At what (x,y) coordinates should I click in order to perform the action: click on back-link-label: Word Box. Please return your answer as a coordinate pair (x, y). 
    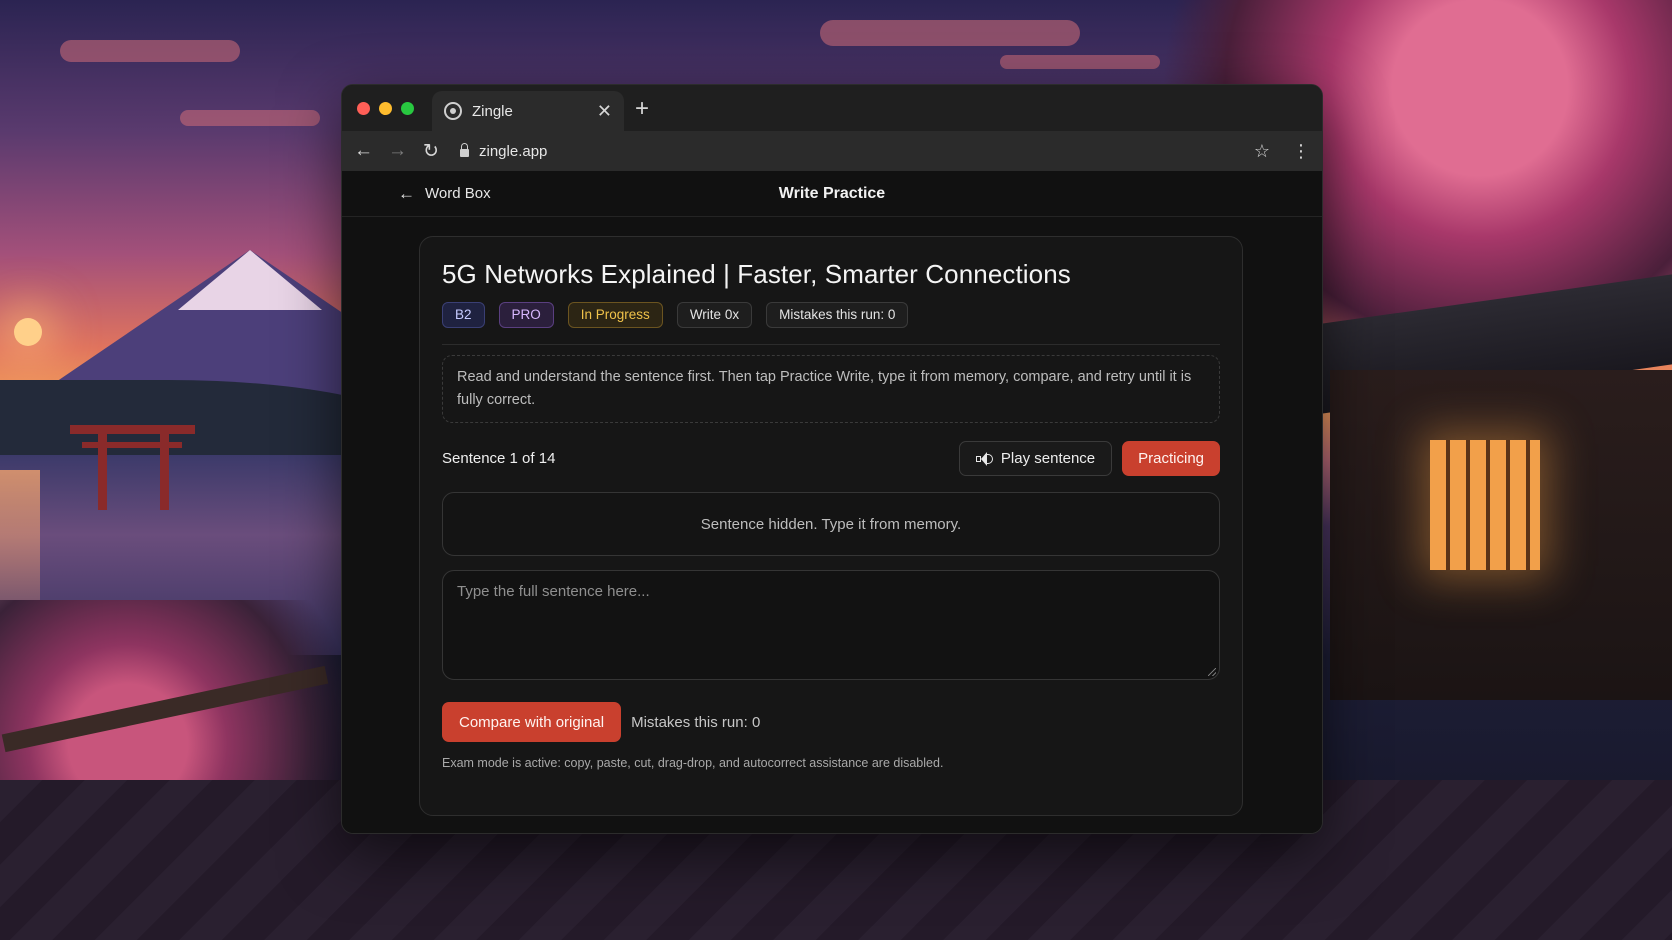
    Looking at the image, I should click on (458, 193).